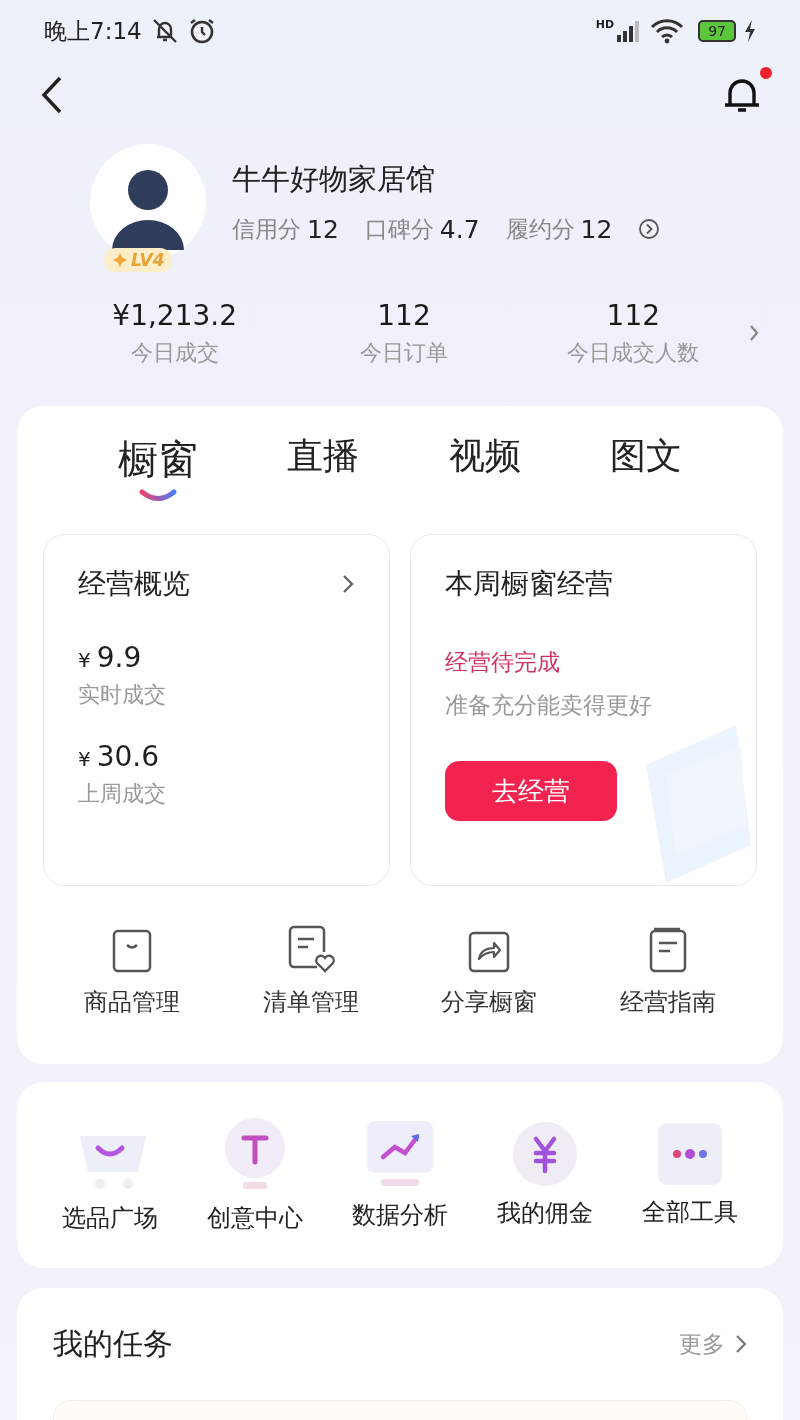 The width and height of the screenshot is (800, 1420). I want to click on shop-name: 牛牛好物家居馆, so click(334, 179).